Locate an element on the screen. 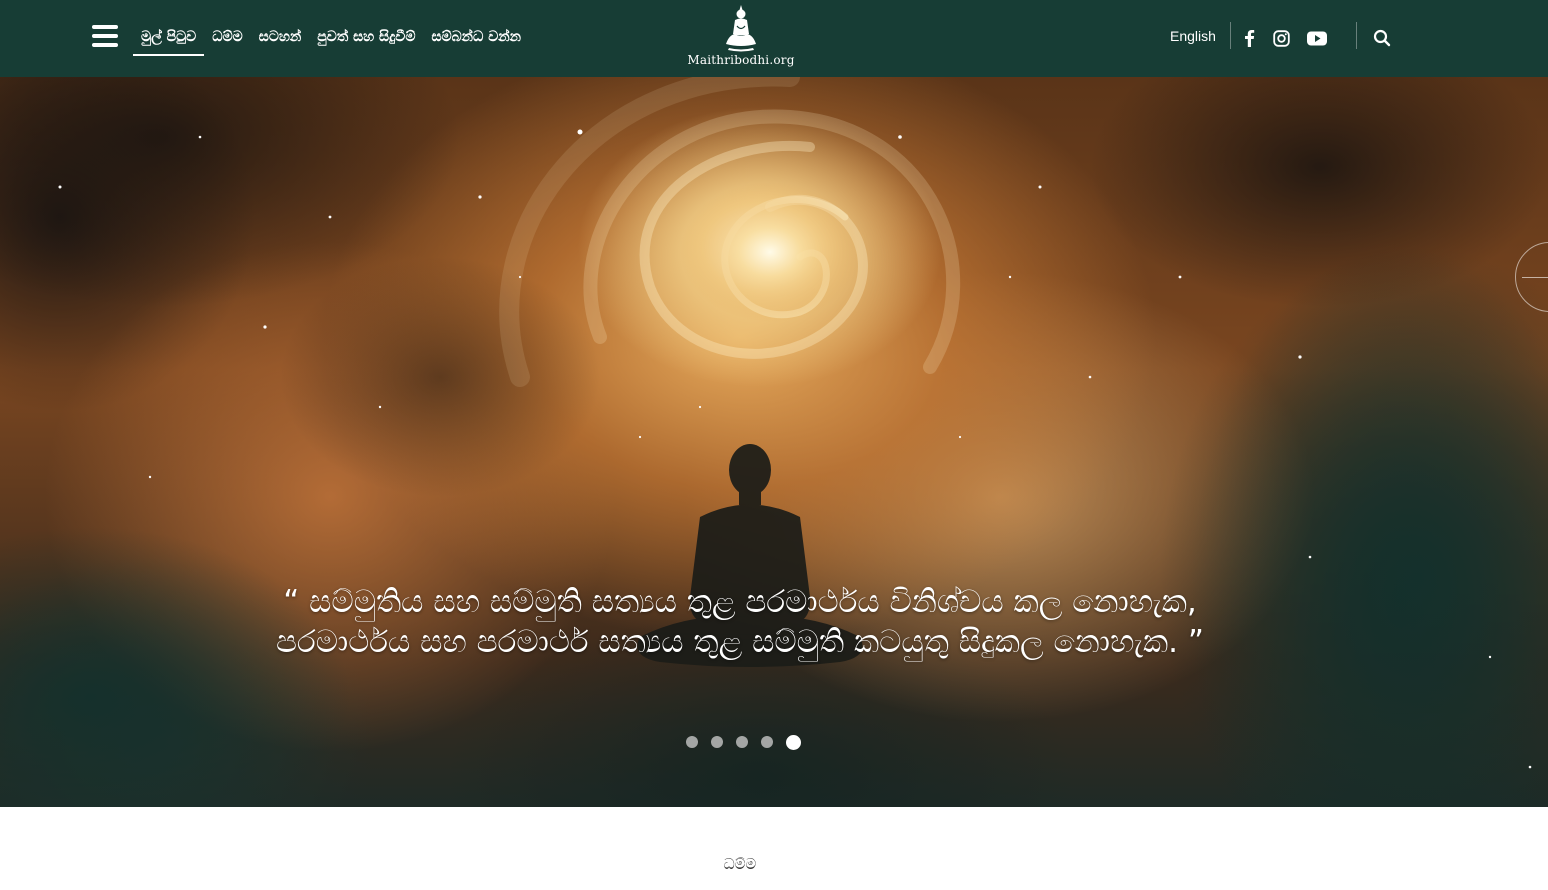  search-icon is located at coordinates (1383, 39).